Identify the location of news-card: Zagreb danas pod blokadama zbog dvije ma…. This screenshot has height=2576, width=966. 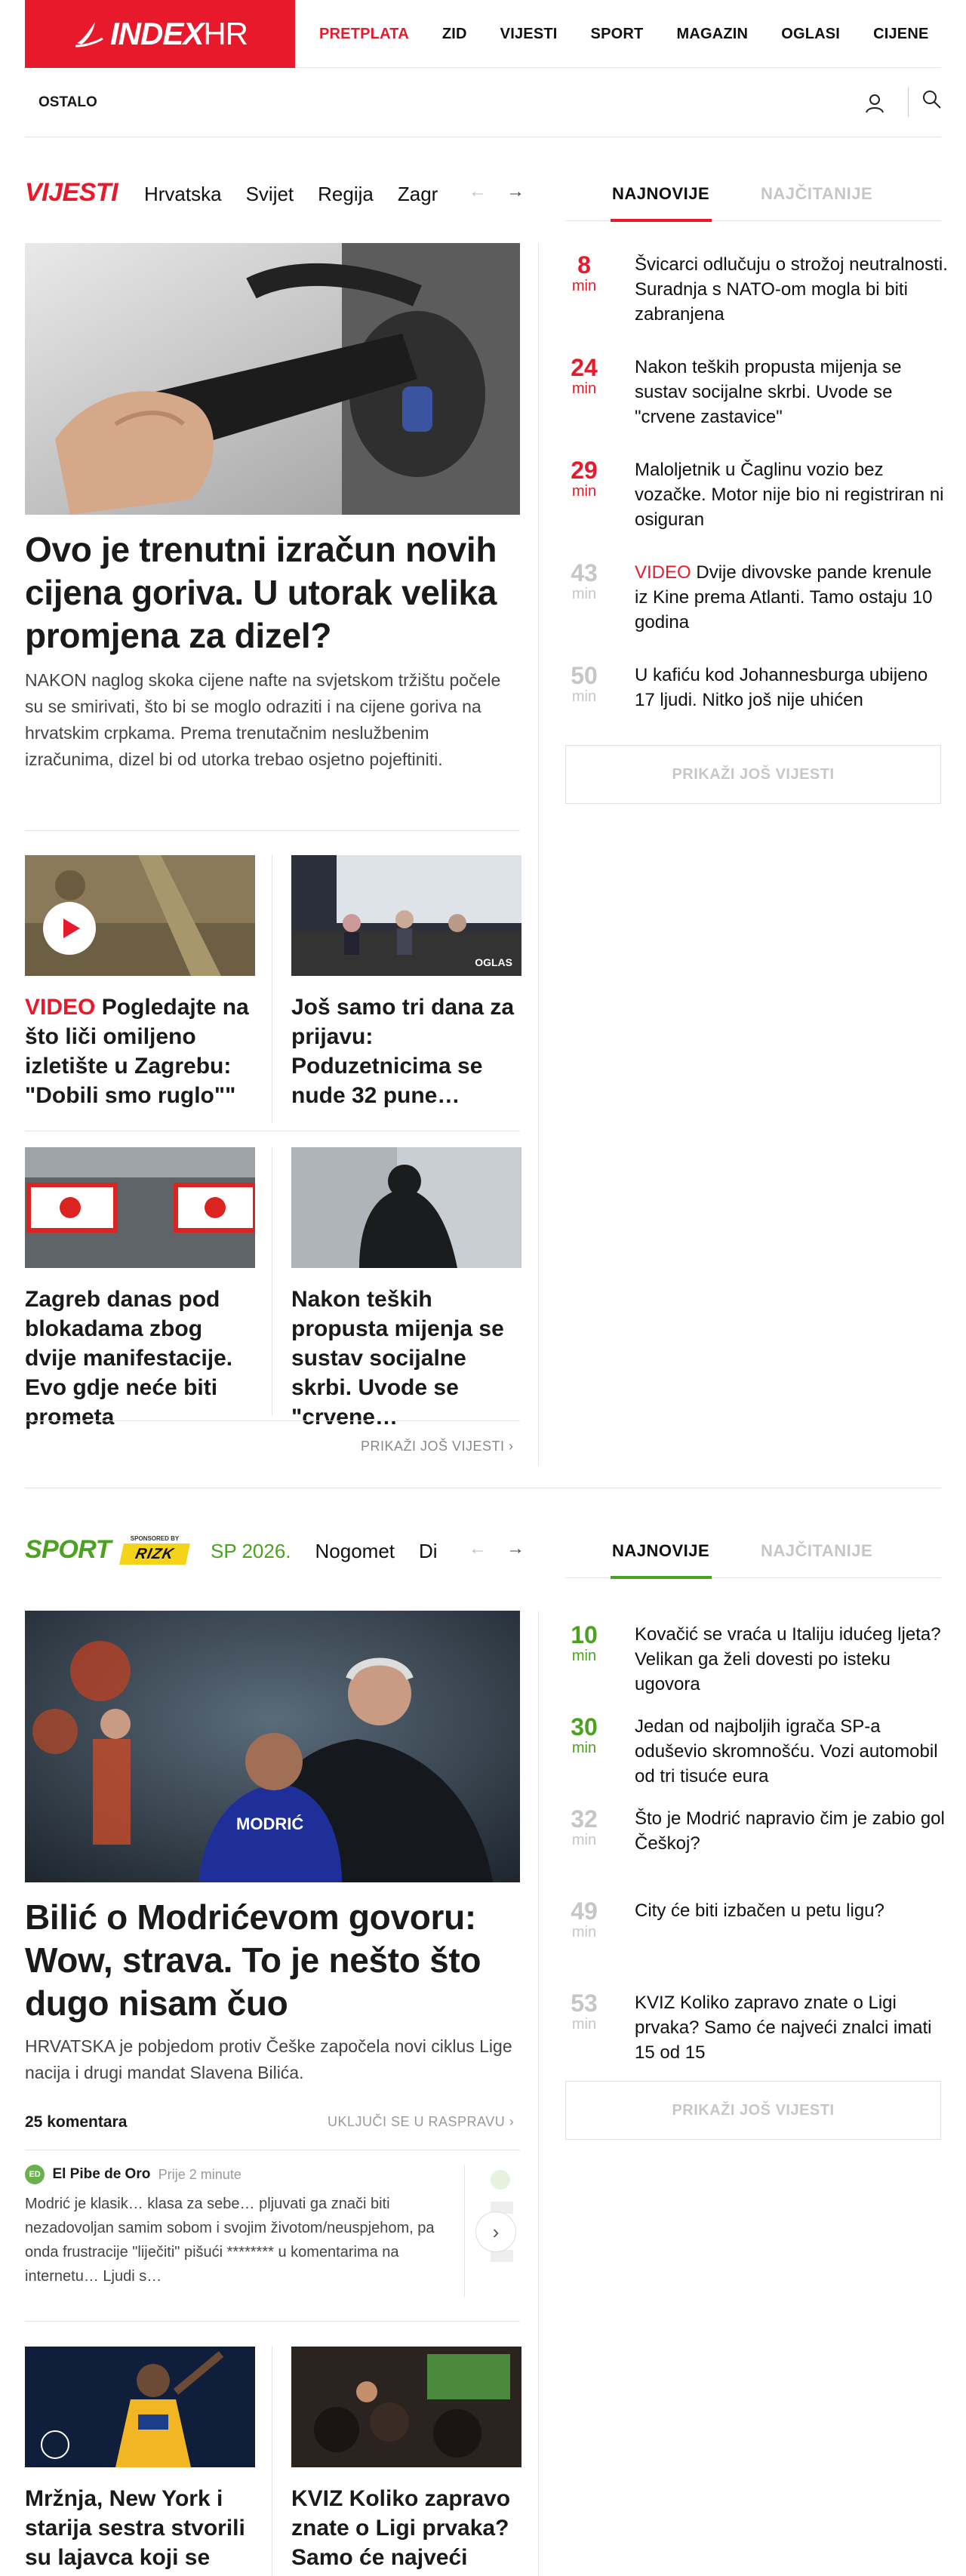
(140, 1289).